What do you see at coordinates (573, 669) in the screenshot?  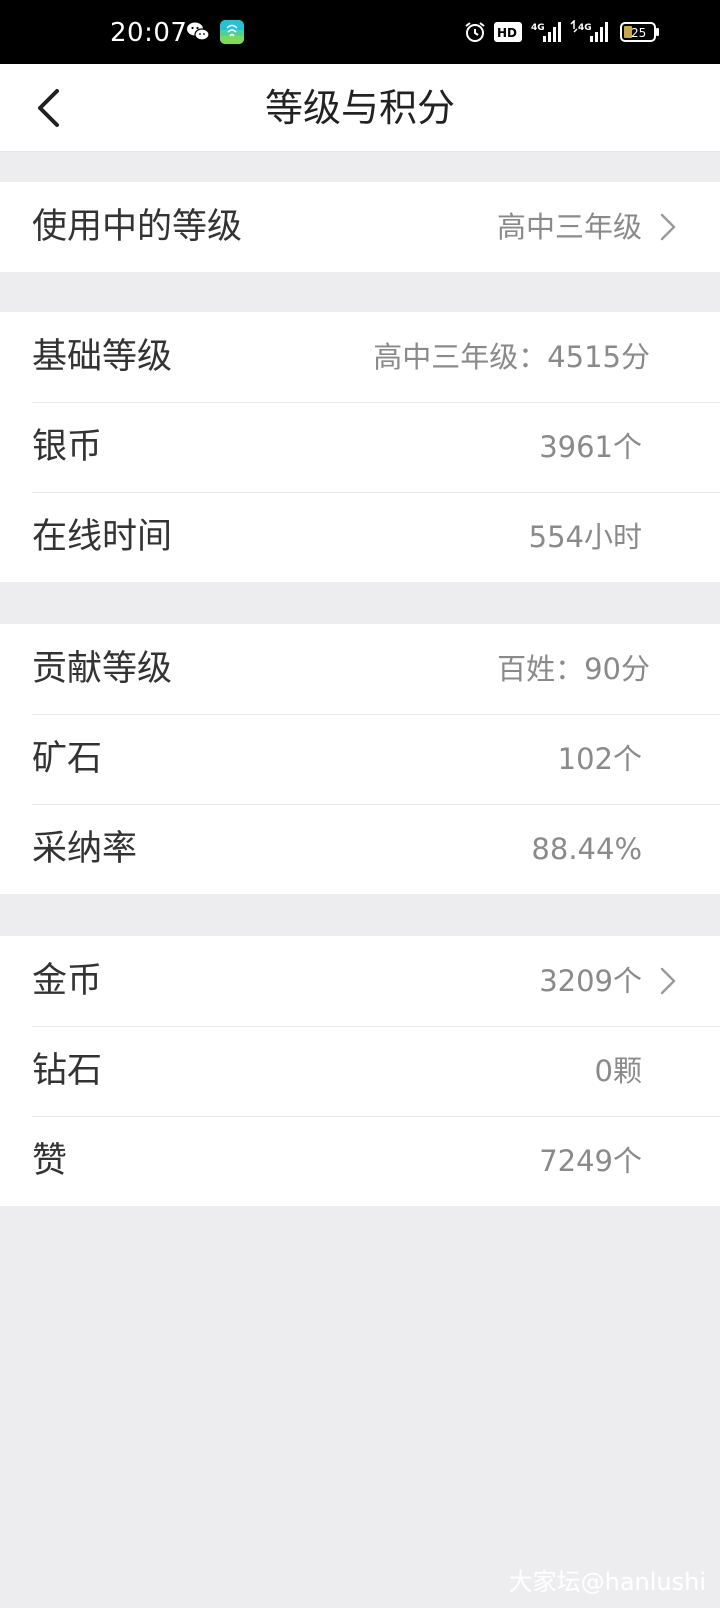 I see `row-value: 百姓：90分` at bounding box center [573, 669].